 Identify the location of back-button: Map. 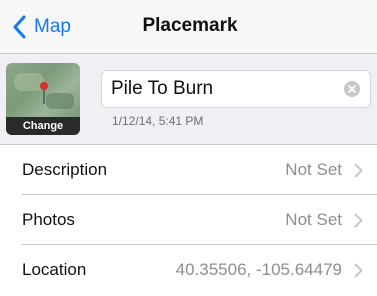
(41, 27).